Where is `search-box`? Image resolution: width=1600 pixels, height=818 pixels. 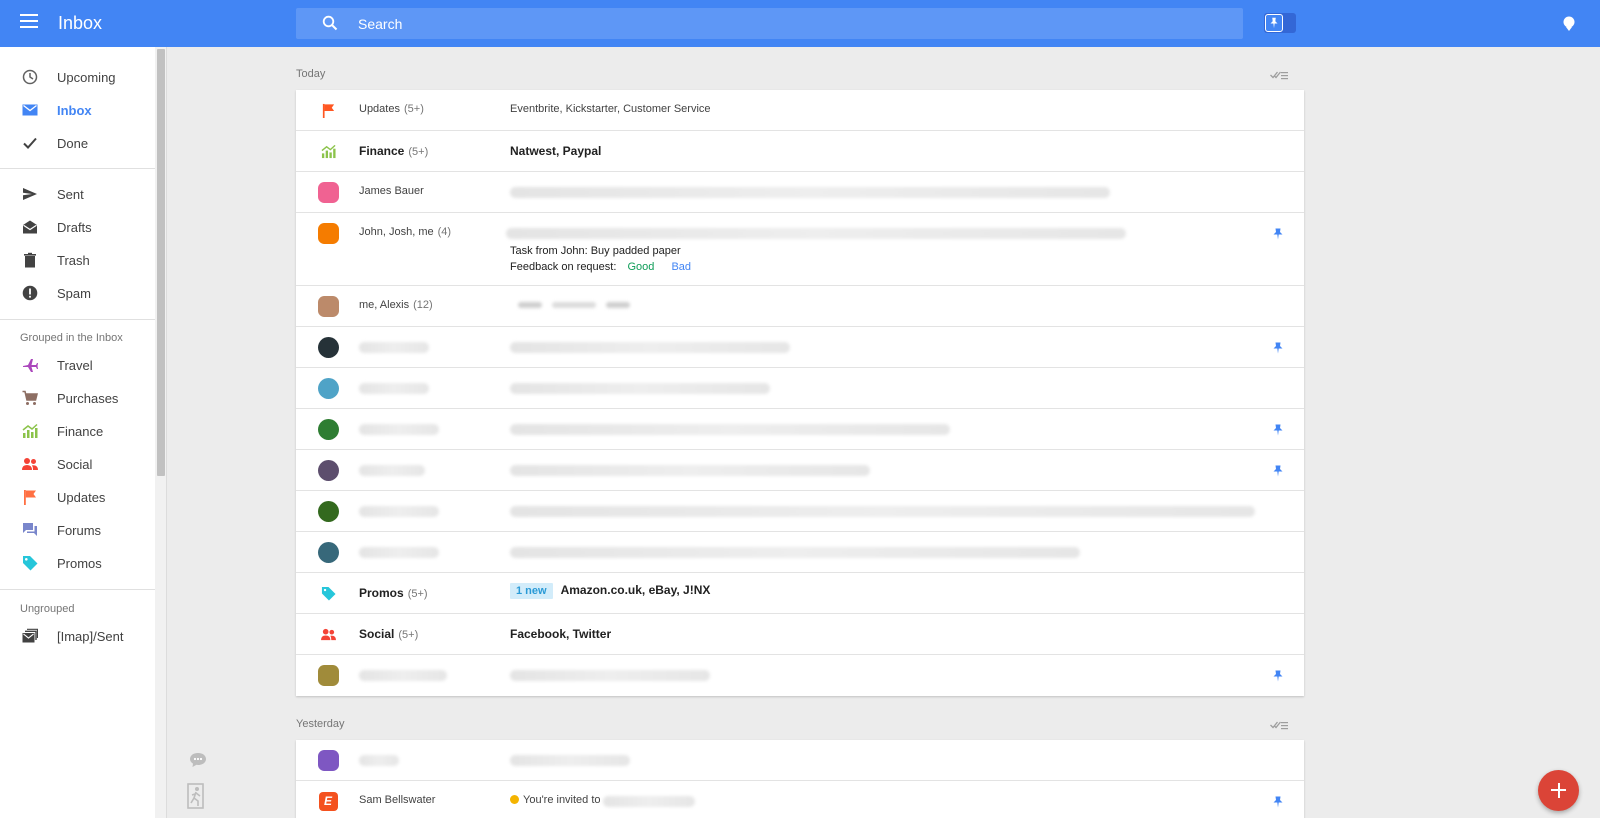
search-box is located at coordinates (769, 23).